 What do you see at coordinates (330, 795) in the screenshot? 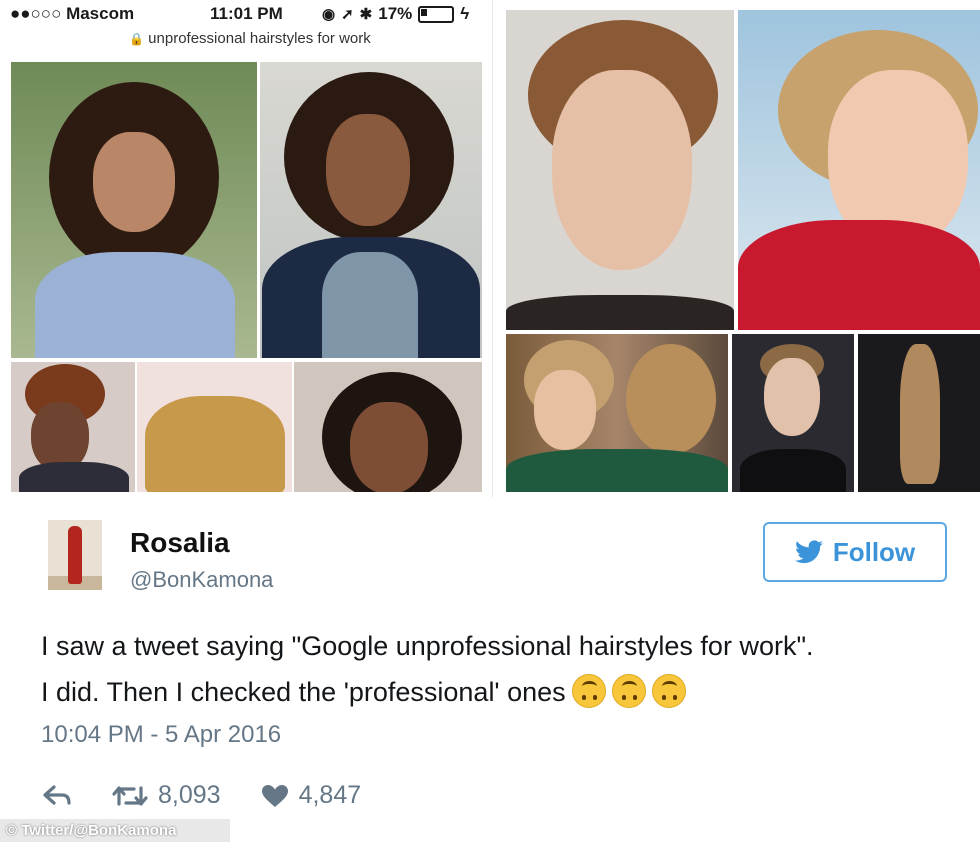
I see `like-count: 4,847` at bounding box center [330, 795].